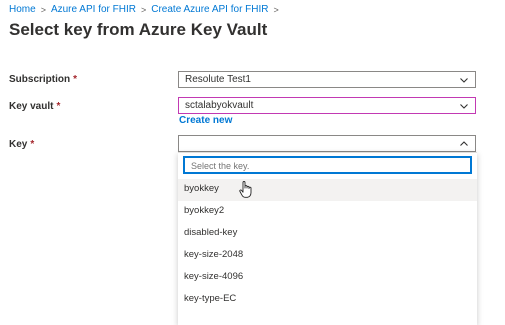  What do you see at coordinates (211, 232) in the screenshot?
I see `option-label: disabled-key` at bounding box center [211, 232].